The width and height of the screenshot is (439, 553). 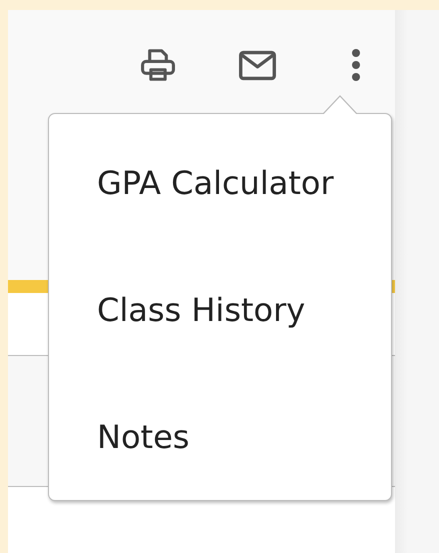 I want to click on menu-item: GPA Calculator, so click(x=215, y=183).